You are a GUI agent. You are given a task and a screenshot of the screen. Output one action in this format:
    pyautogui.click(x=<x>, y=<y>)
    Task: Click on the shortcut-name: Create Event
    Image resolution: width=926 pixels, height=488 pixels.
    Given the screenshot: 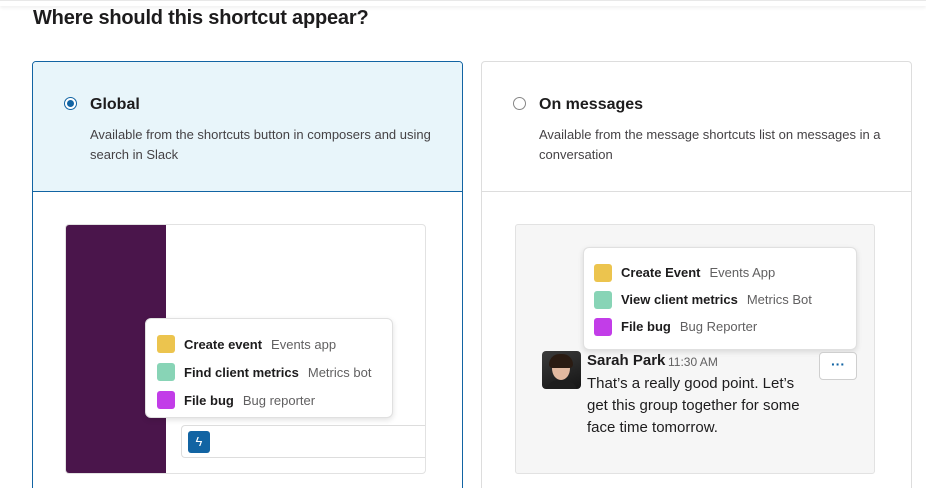 What is the action you would take?
    pyautogui.click(x=661, y=272)
    